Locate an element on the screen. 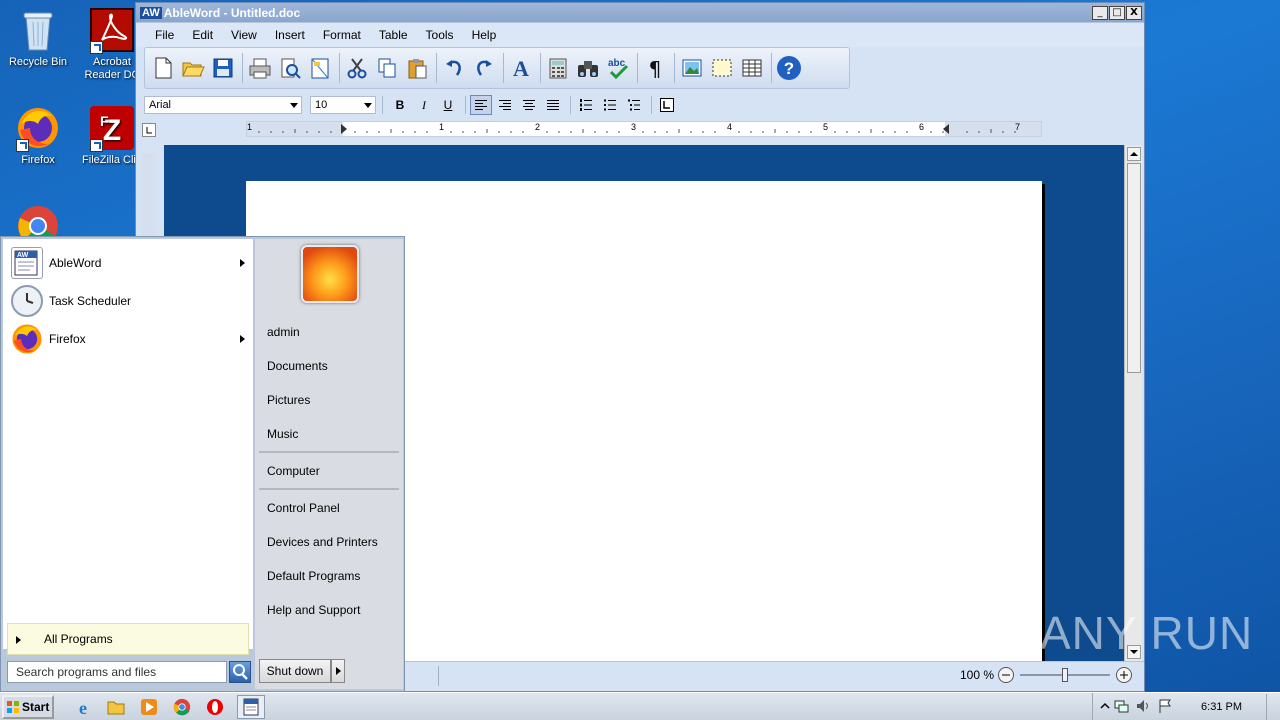 This screenshot has width=1280, height=720. taskbar-explorer is located at coordinates (116, 707).